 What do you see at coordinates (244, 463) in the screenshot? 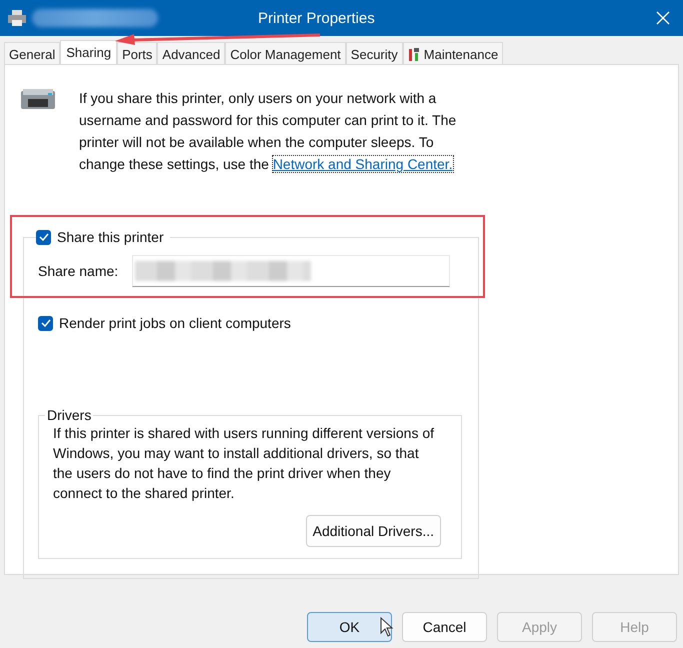
I see `drivers-text: If this printer is shared with users running different versions of Windows, you may want to install additional drivers, so that the users do not have to find the print driver when they connect to the shared printer.` at bounding box center [244, 463].